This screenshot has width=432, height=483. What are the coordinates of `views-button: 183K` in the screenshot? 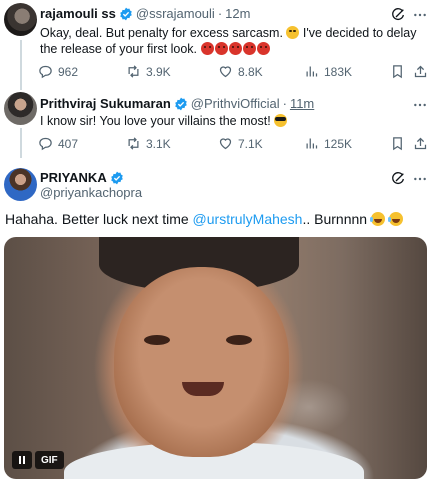 It's located at (328, 71).